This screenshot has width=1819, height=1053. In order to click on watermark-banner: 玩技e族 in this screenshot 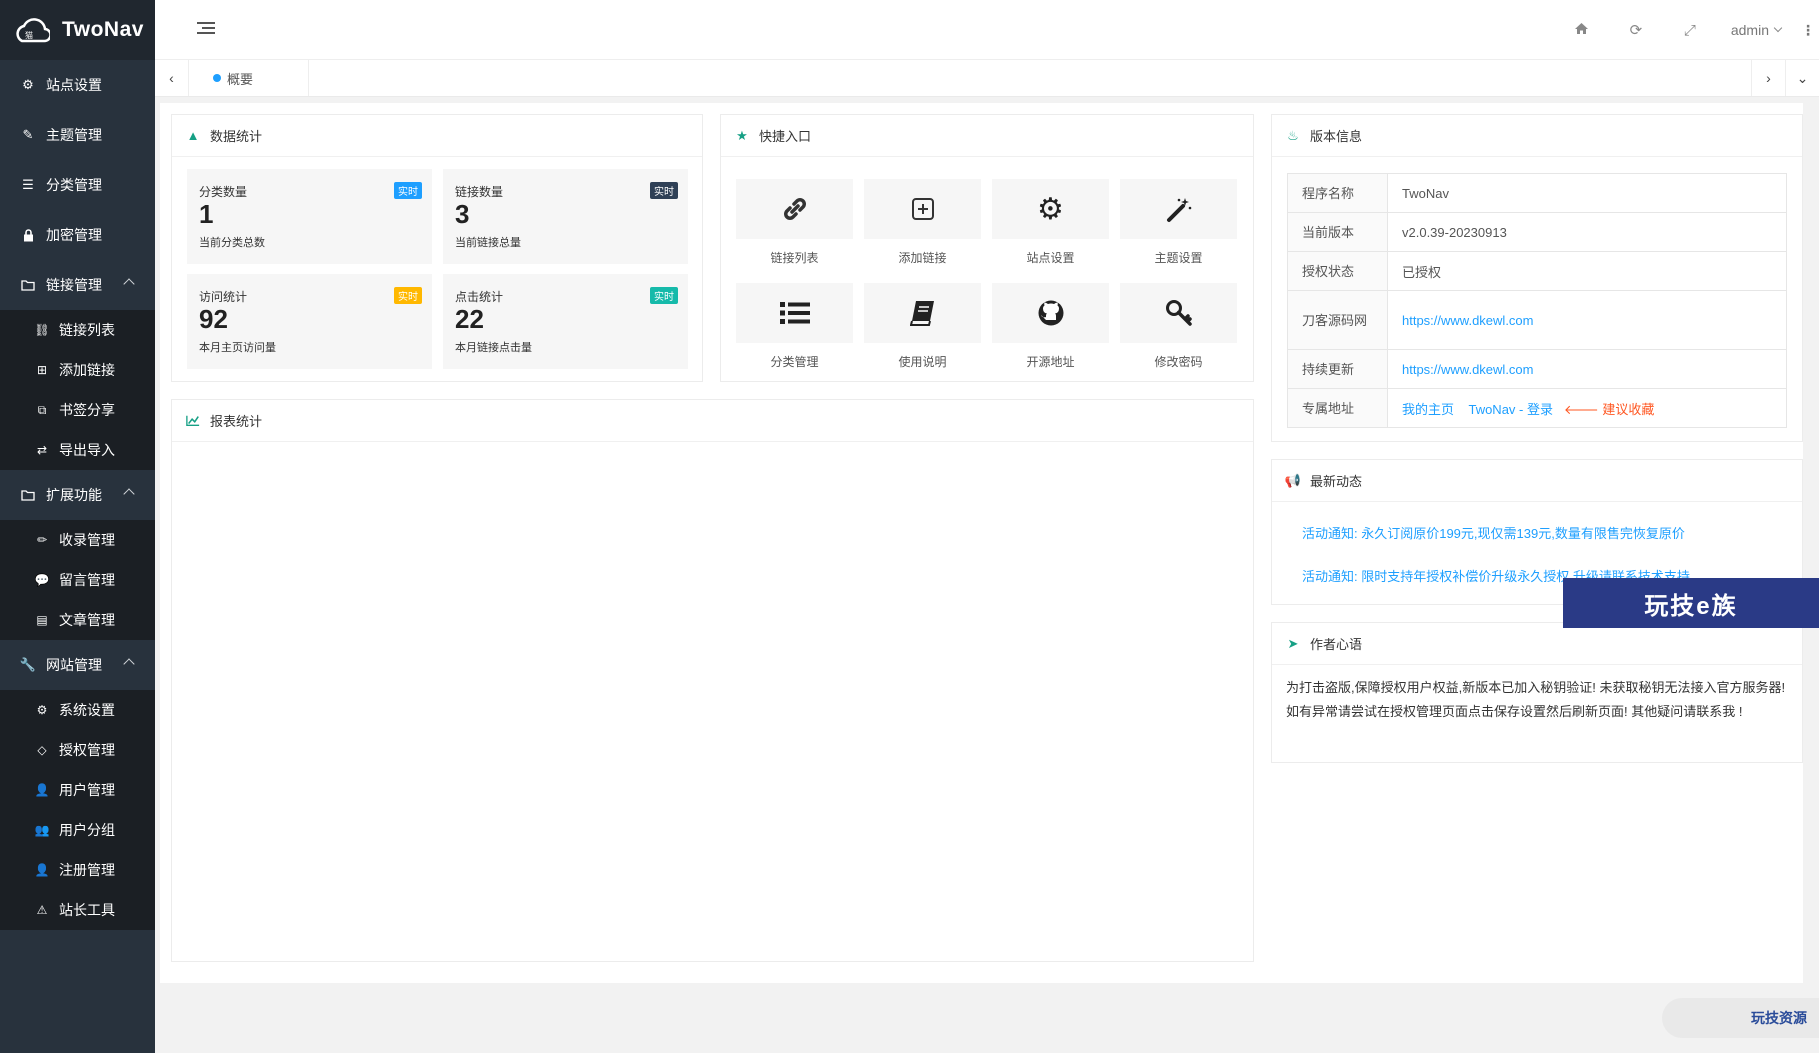, I will do `click(1691, 603)`.